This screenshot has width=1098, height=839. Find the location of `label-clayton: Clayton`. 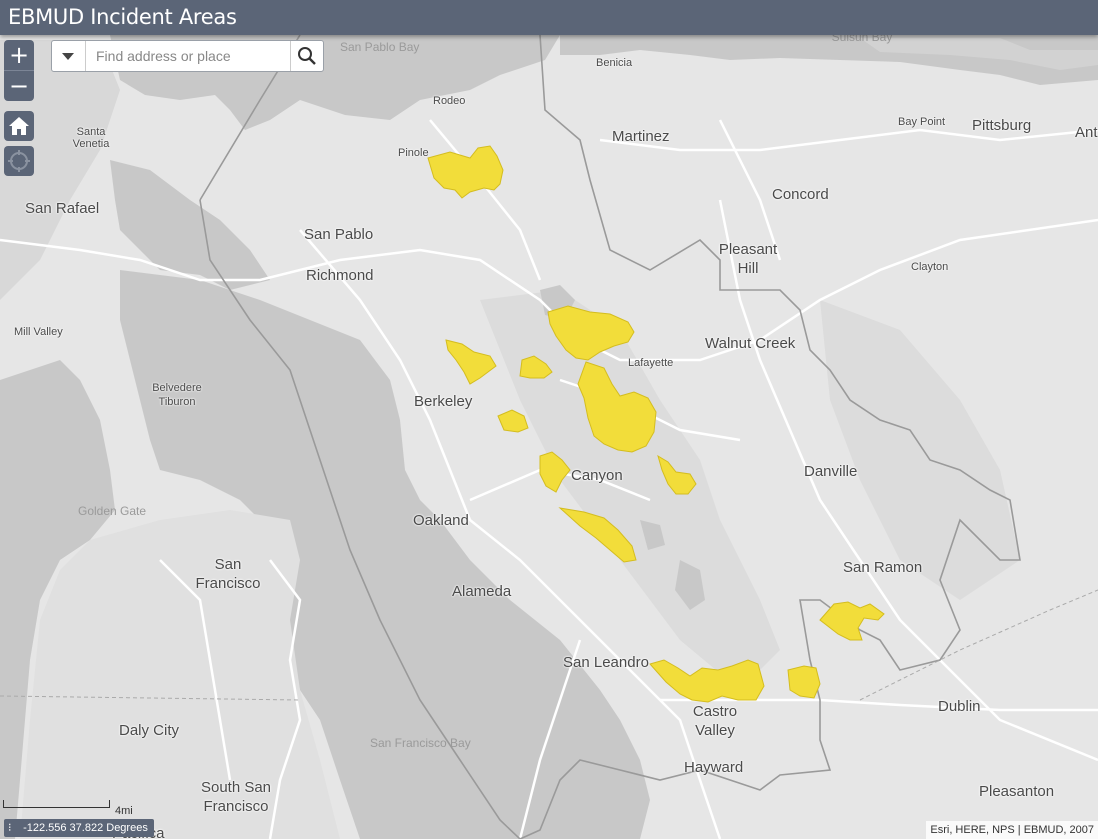

label-clayton: Clayton is located at coordinates (930, 267).